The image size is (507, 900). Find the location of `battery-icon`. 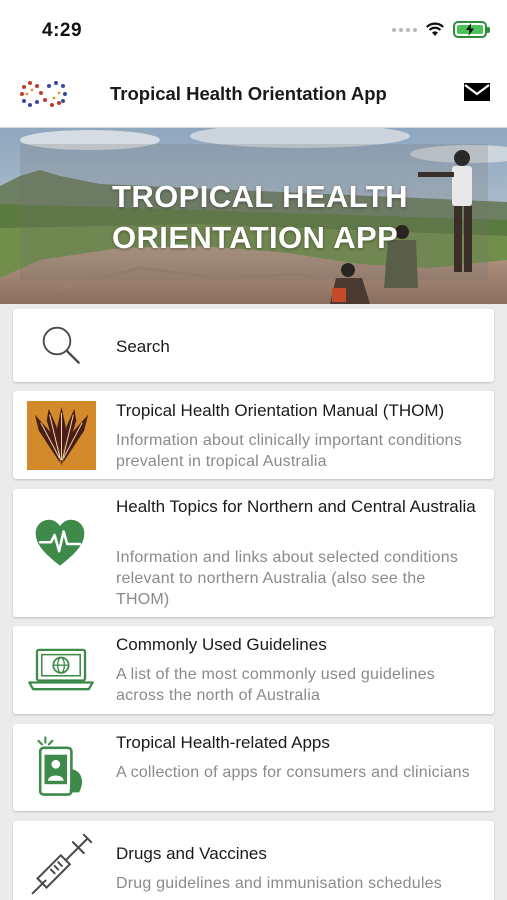

battery-icon is located at coordinates (471, 29).